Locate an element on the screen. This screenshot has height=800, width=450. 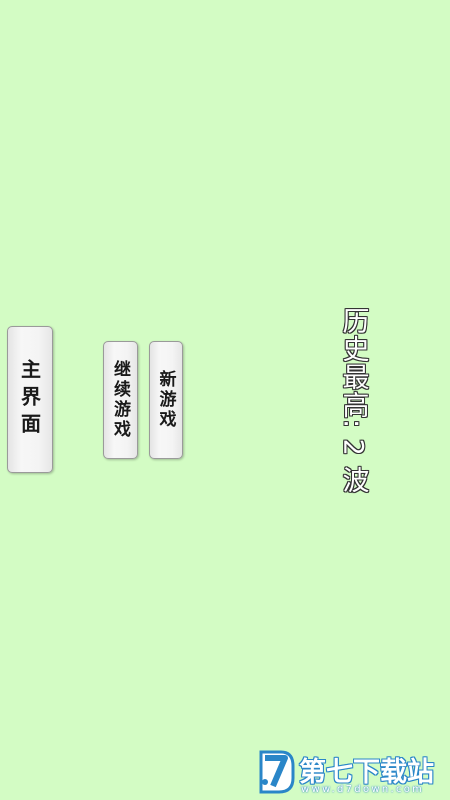
high-score-text: 历史最高: 2 波 is located at coordinates (353, 401).